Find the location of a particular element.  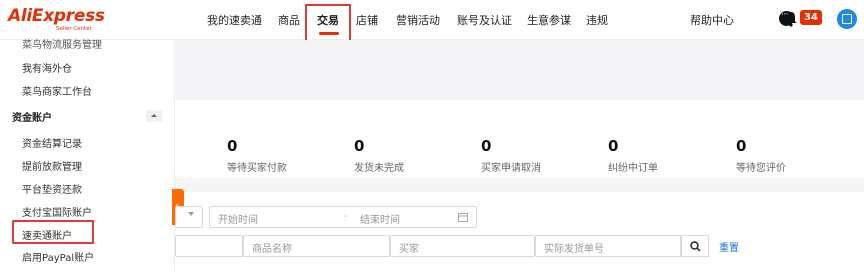

end-time-placeholder: 结束时间 is located at coordinates (380, 220).